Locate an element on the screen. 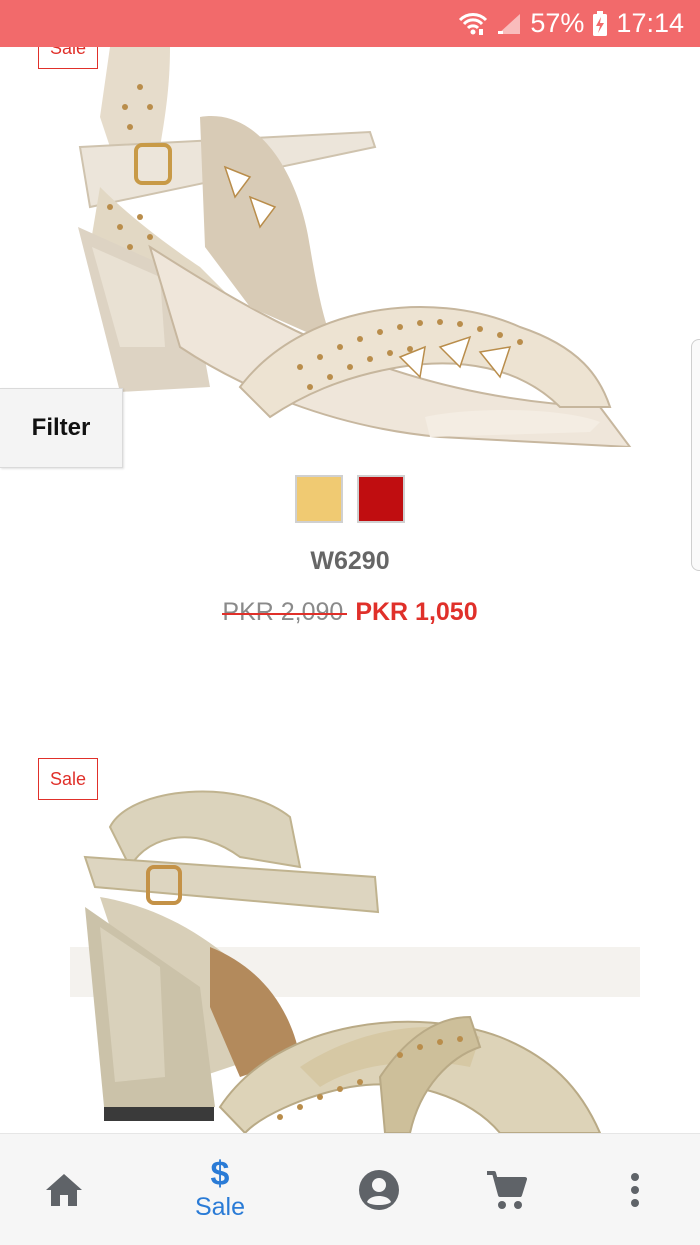 The height and width of the screenshot is (1245, 700). product-name: W6290 is located at coordinates (350, 561).